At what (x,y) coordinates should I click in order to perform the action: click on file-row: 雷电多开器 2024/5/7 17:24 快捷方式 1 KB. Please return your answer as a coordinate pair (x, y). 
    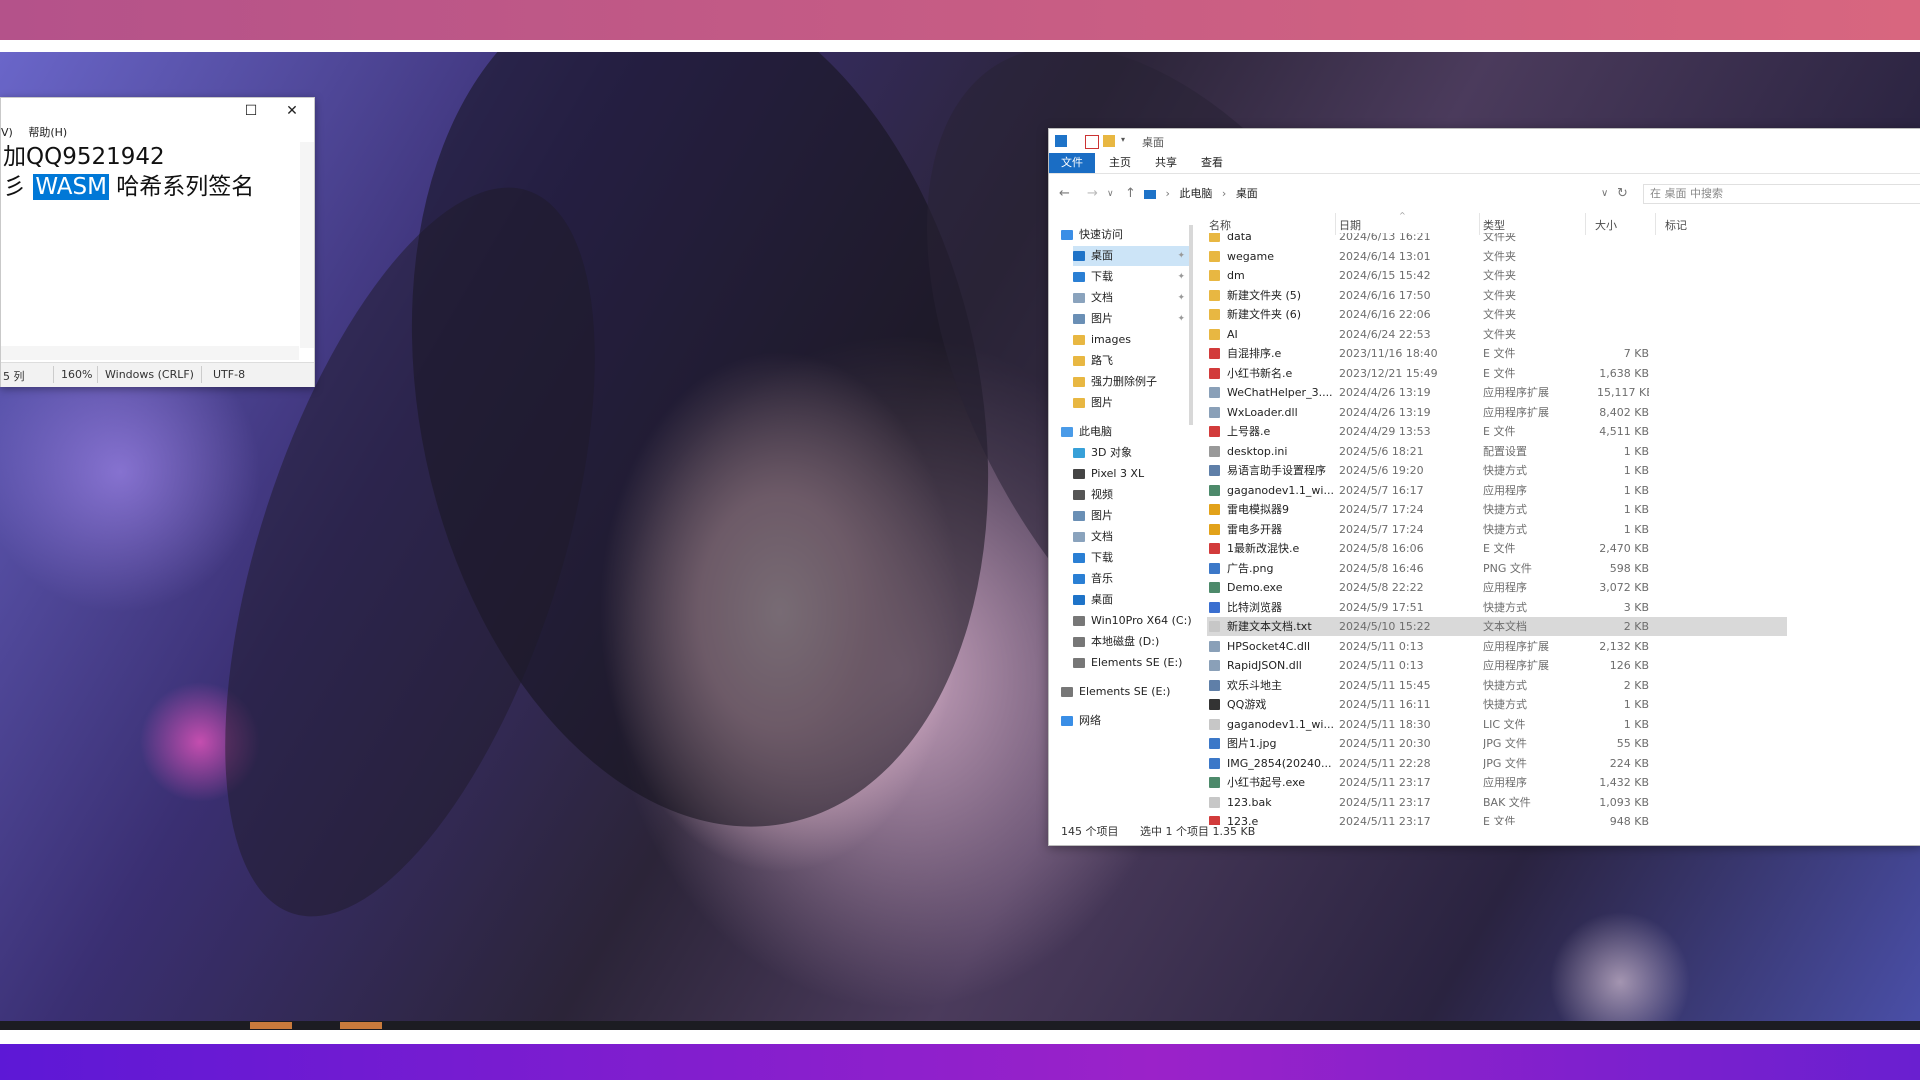
    Looking at the image, I should click on (1497, 529).